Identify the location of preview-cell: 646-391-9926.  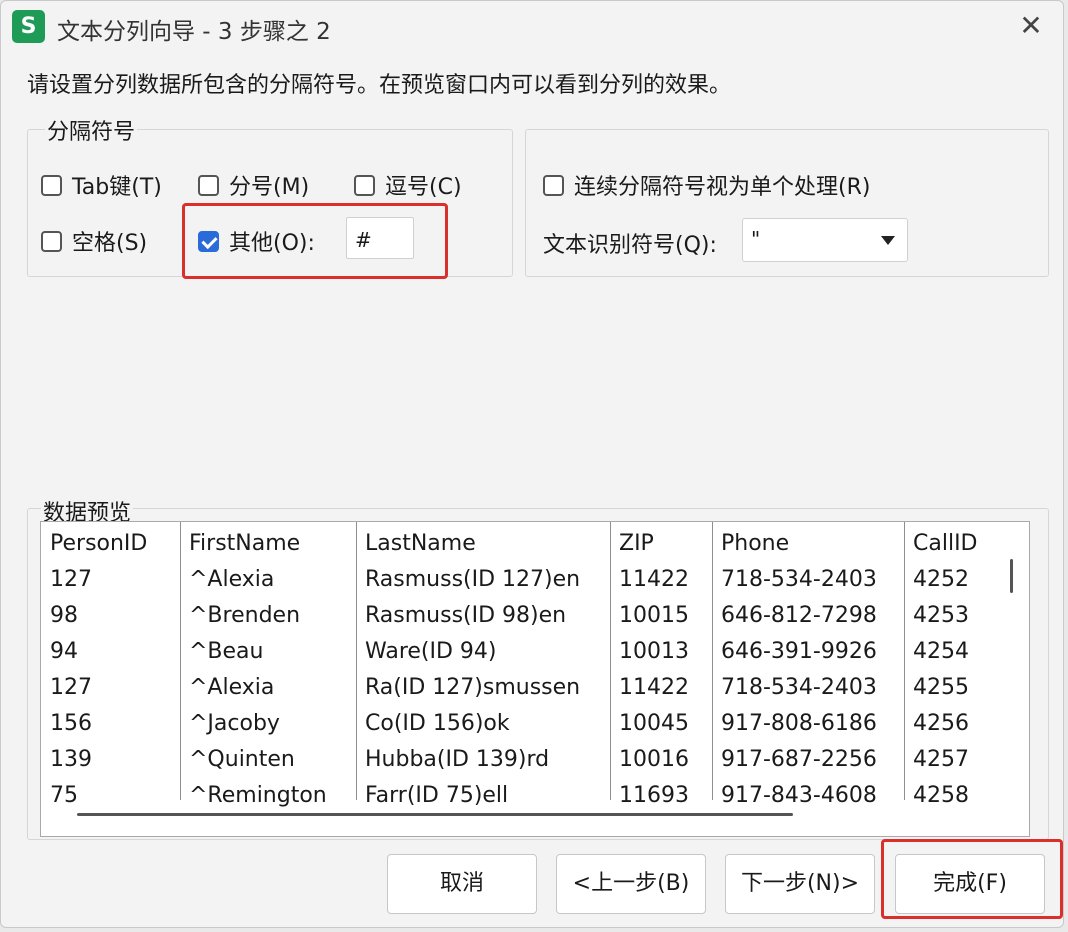
(799, 651).